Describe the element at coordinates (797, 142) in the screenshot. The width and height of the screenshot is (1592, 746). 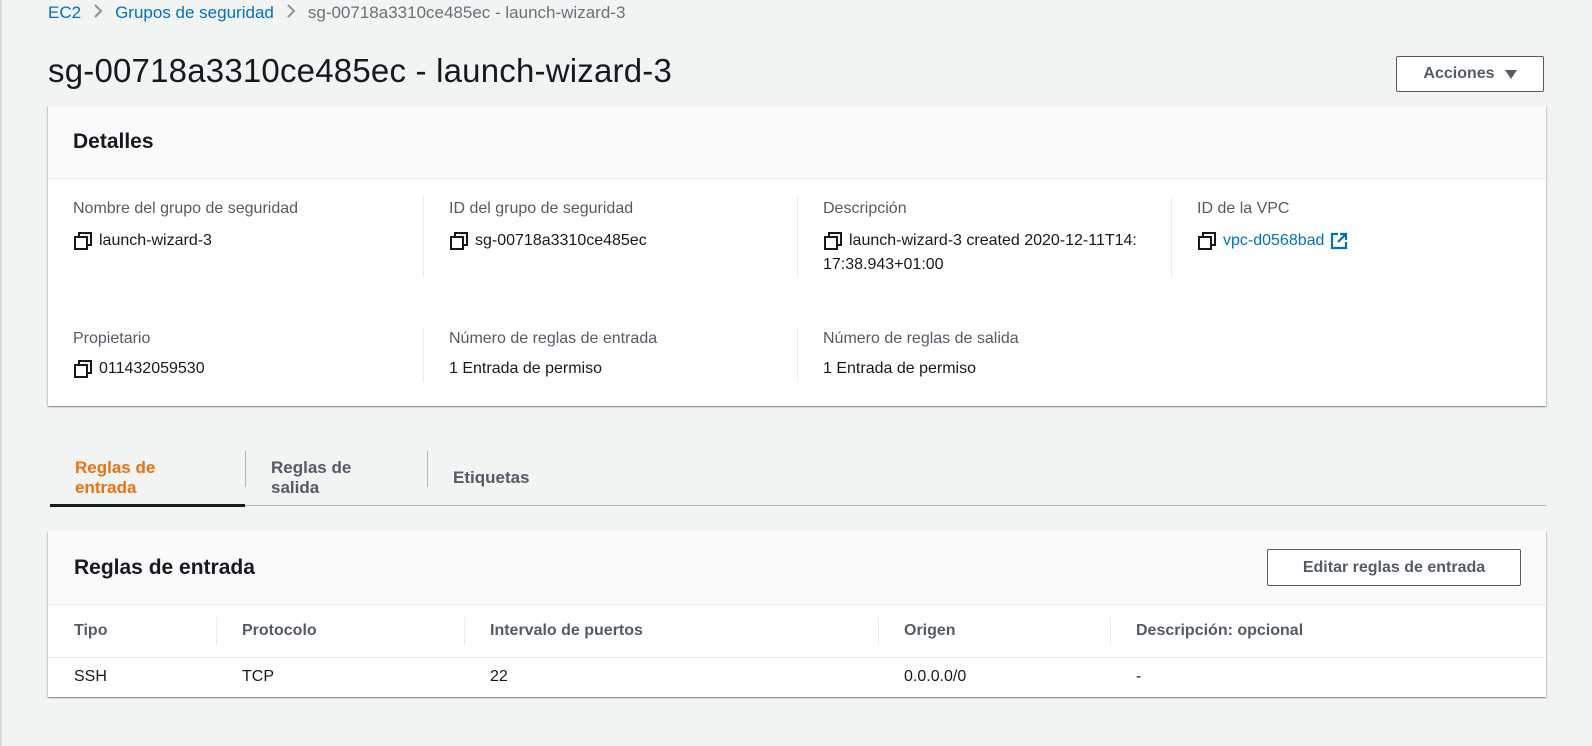
I see `details-header: Detalles` at that location.